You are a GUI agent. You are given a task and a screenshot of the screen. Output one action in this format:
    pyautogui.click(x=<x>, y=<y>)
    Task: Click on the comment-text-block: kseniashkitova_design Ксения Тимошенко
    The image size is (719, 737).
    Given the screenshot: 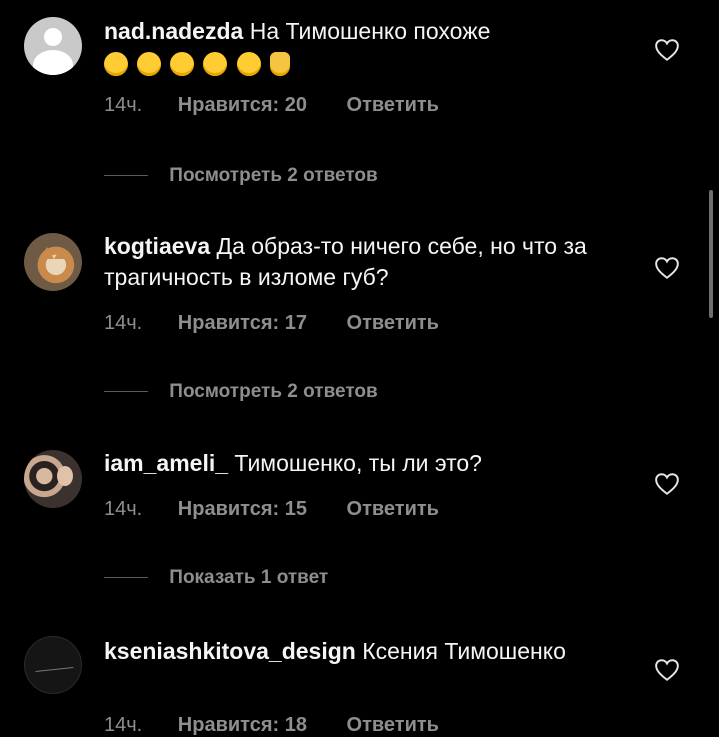 What is the action you would take?
    pyautogui.click(x=344, y=651)
    